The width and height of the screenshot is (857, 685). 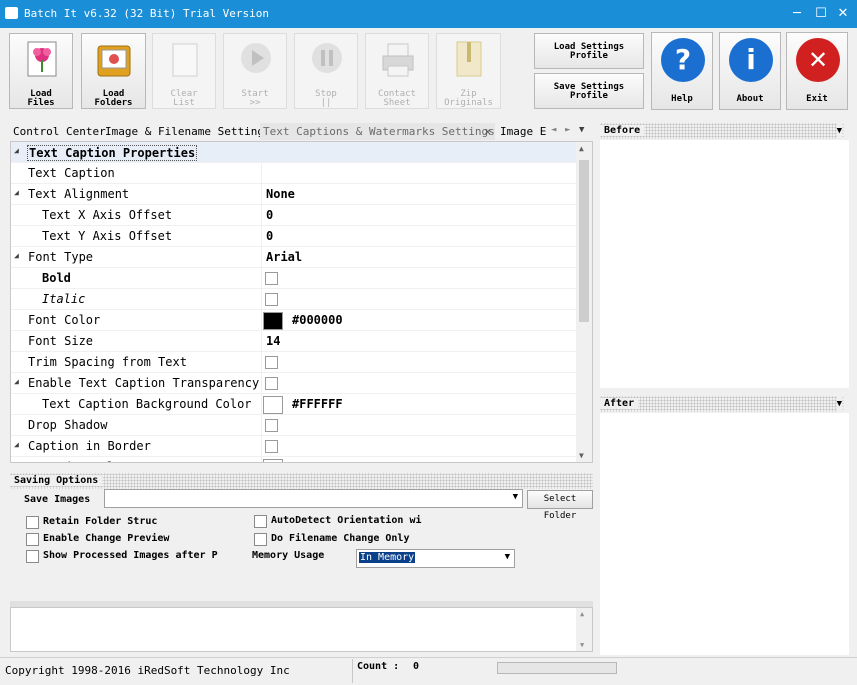 What do you see at coordinates (560, 505) in the screenshot?
I see `select-folder-button: Select Folder` at bounding box center [560, 505].